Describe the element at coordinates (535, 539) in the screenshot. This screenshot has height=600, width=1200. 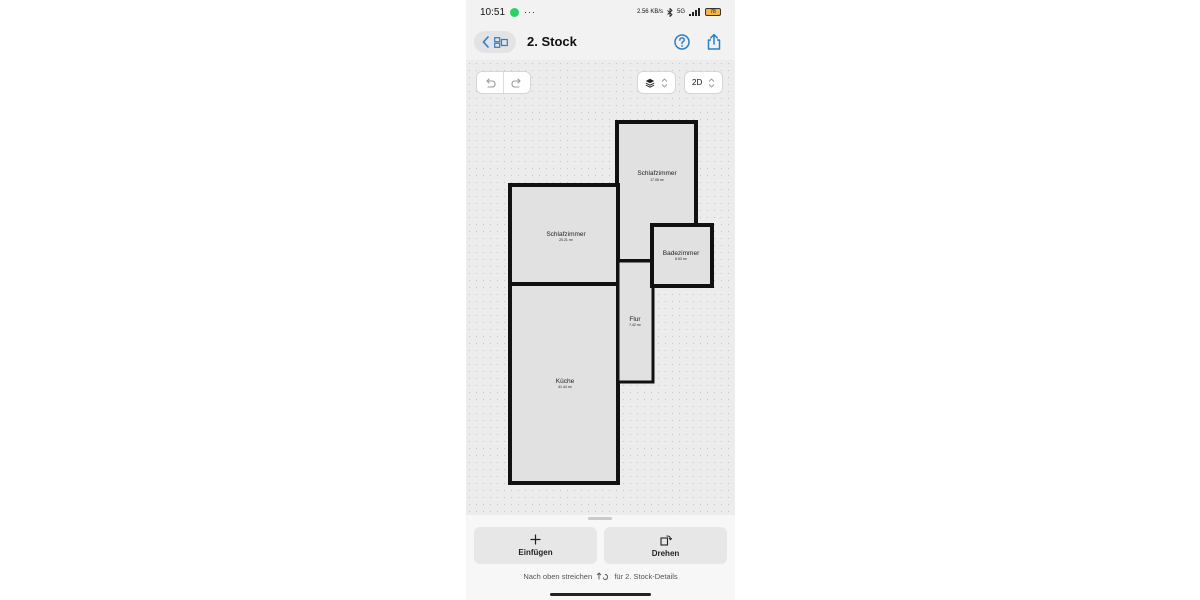
I see `plus-icon` at that location.